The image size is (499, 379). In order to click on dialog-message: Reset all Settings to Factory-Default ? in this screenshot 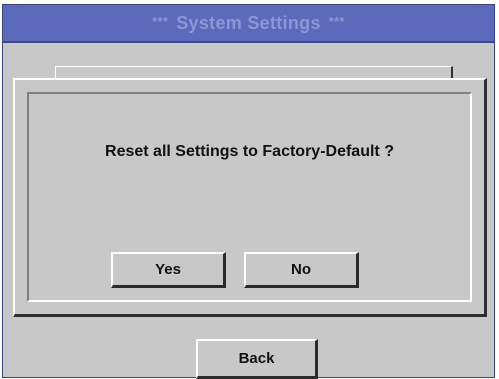, I will do `click(249, 151)`.